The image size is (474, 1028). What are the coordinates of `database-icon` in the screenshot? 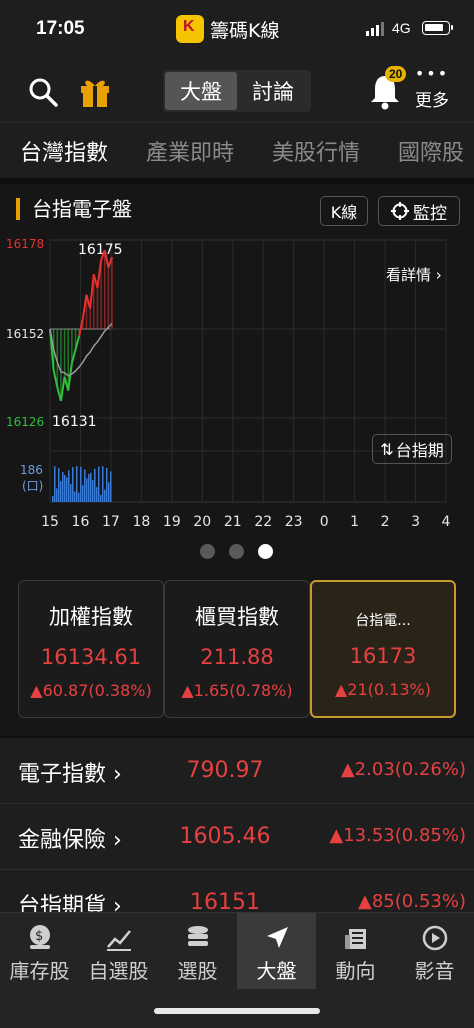 It's located at (197, 936).